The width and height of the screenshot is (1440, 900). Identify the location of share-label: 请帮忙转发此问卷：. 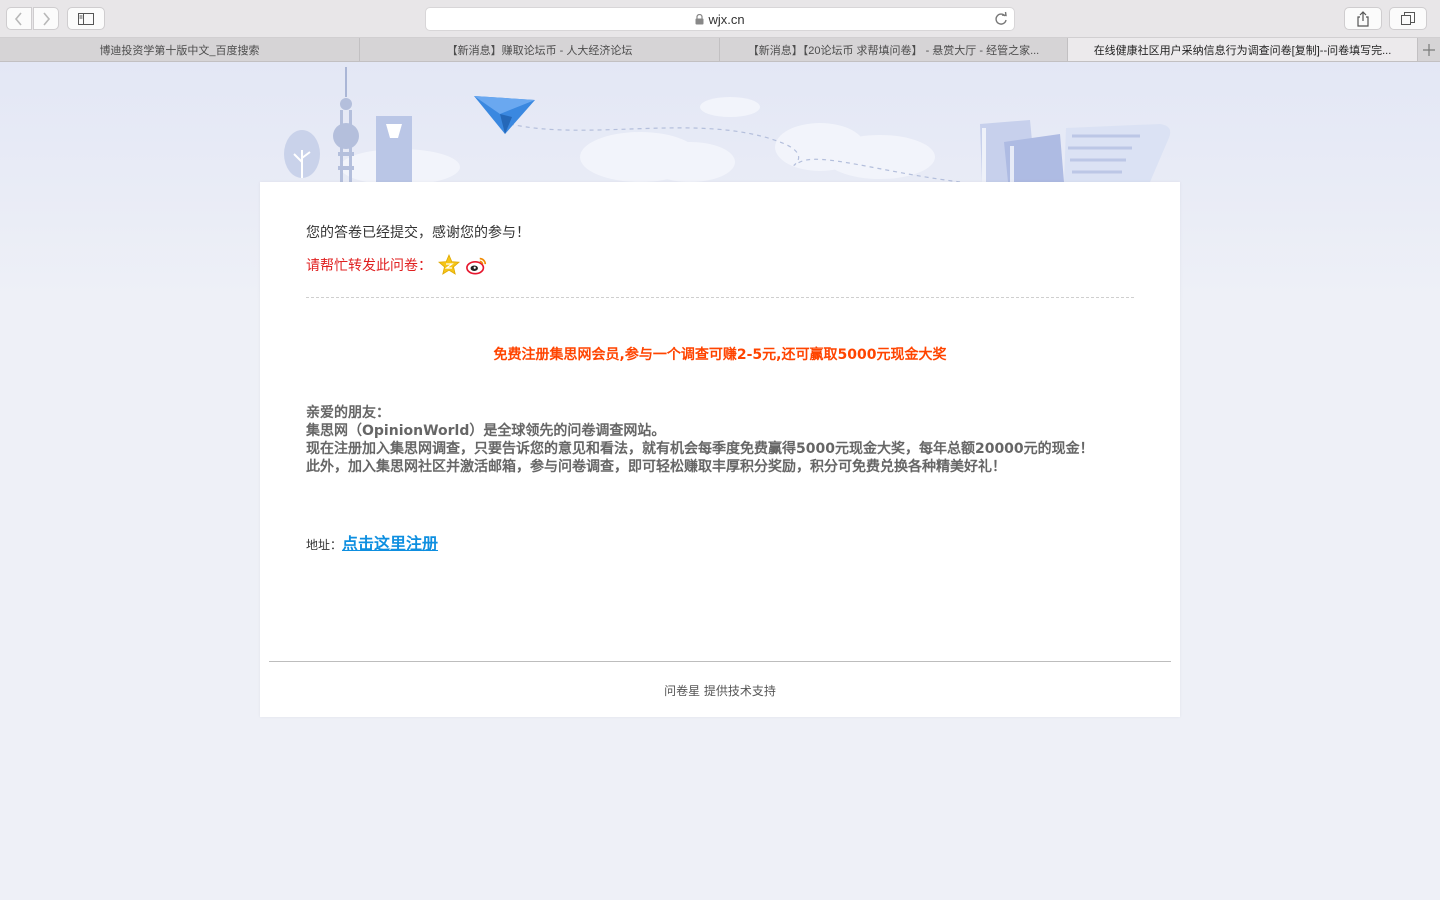
(369, 266).